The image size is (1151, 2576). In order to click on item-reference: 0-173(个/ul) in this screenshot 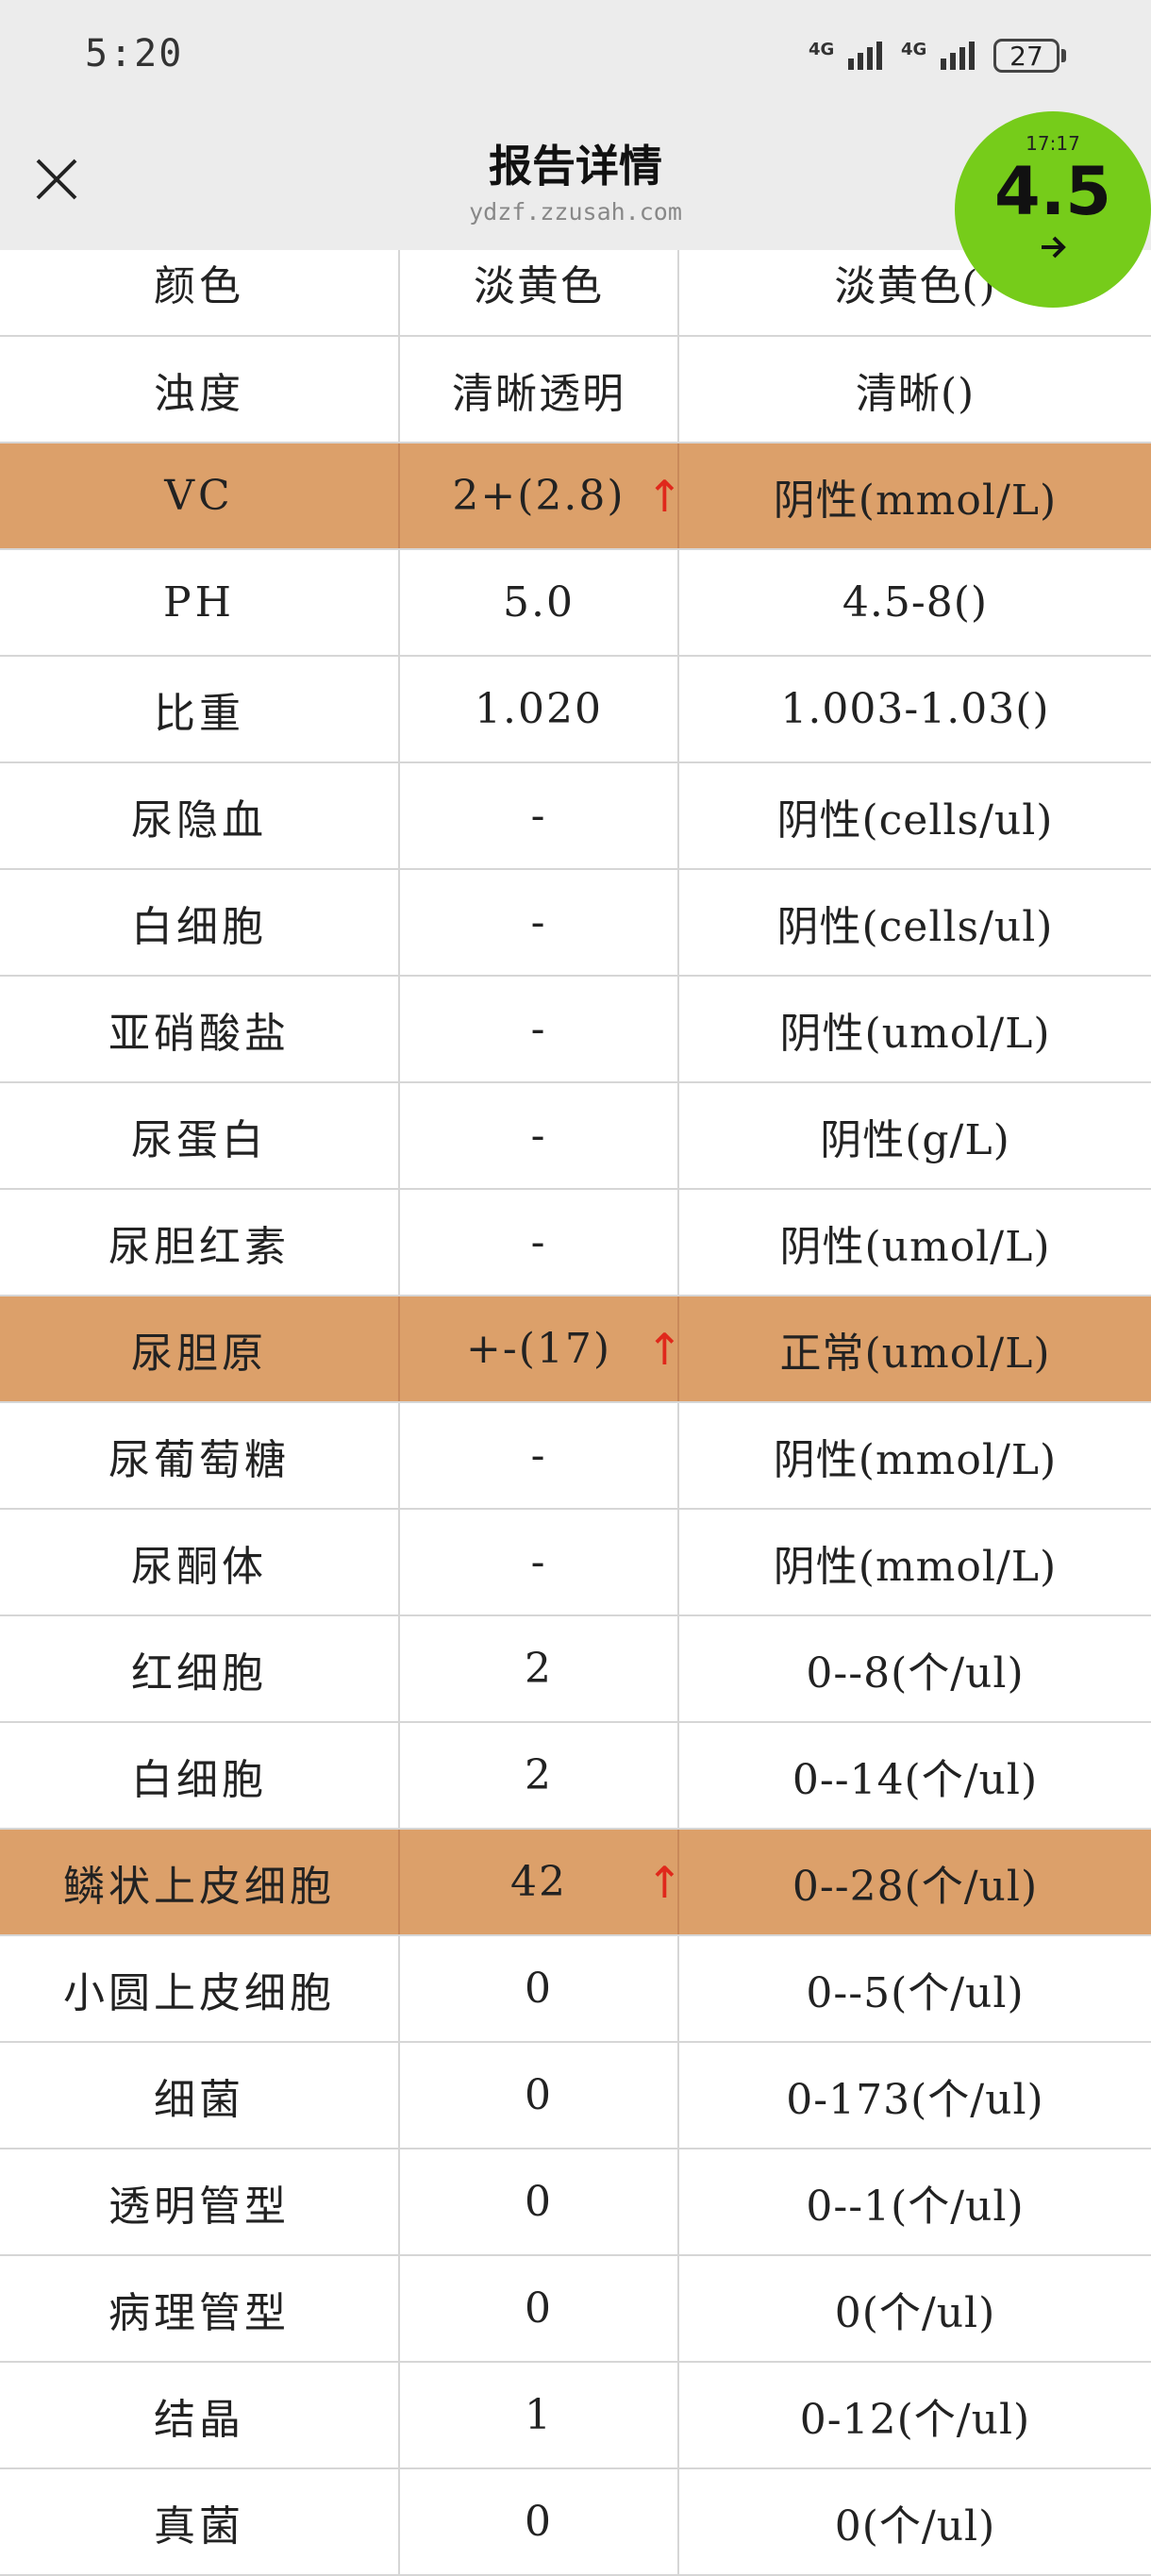, I will do `click(915, 2099)`.